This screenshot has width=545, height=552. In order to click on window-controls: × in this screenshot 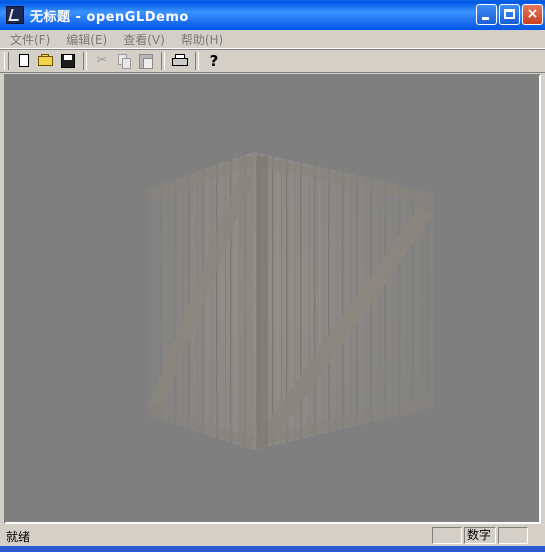, I will do `click(509, 14)`.